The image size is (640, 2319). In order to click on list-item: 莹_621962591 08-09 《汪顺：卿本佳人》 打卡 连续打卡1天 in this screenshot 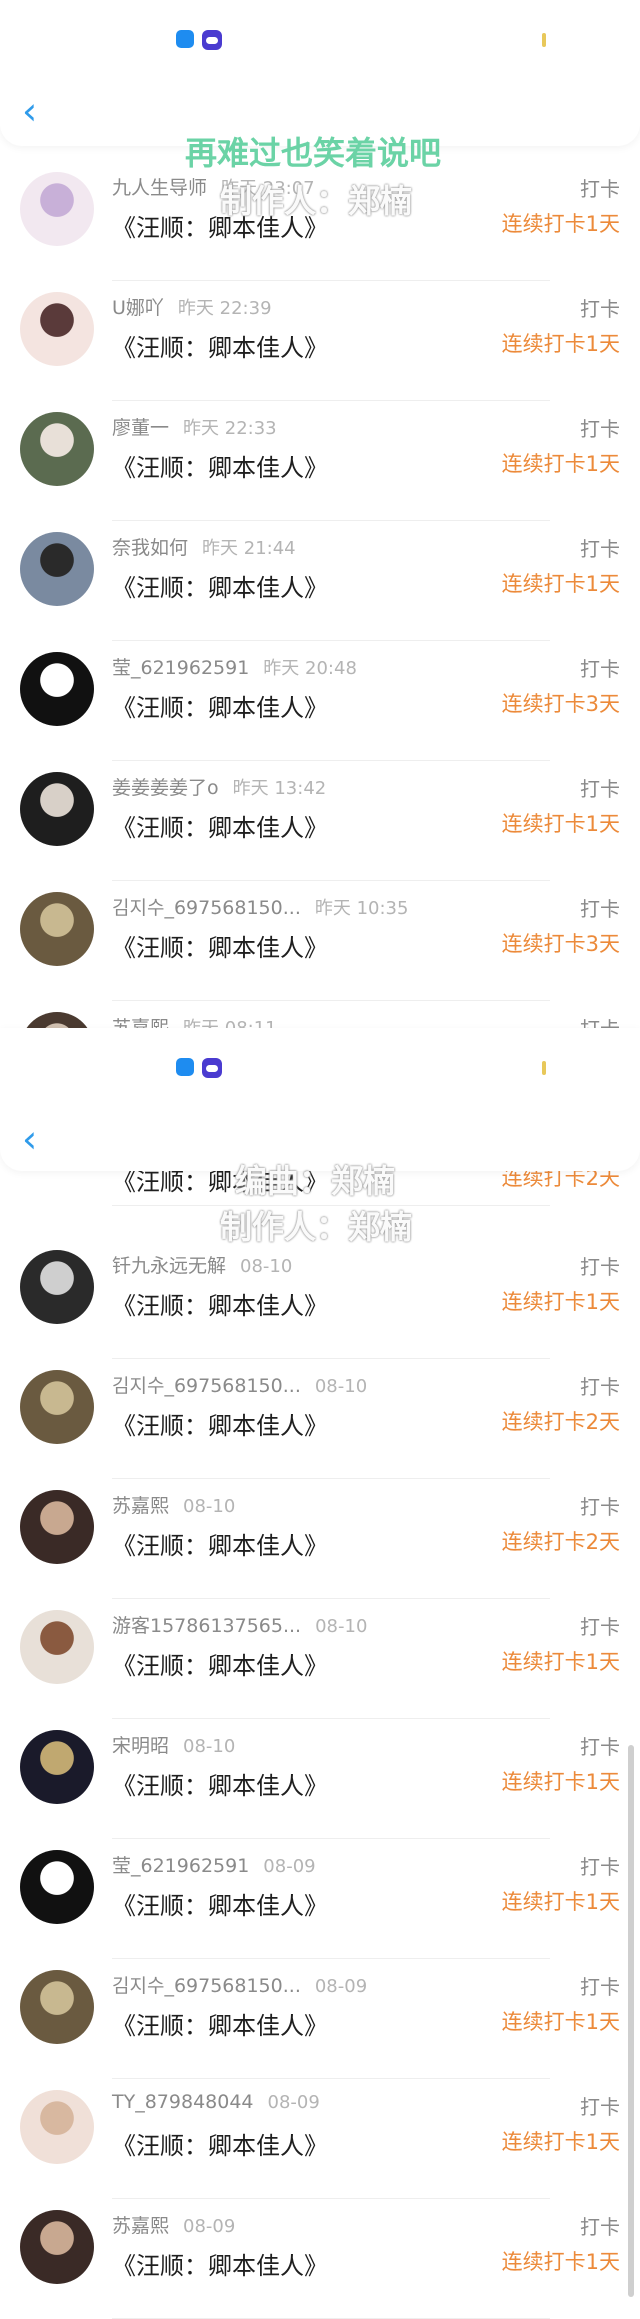, I will do `click(320, 1898)`.